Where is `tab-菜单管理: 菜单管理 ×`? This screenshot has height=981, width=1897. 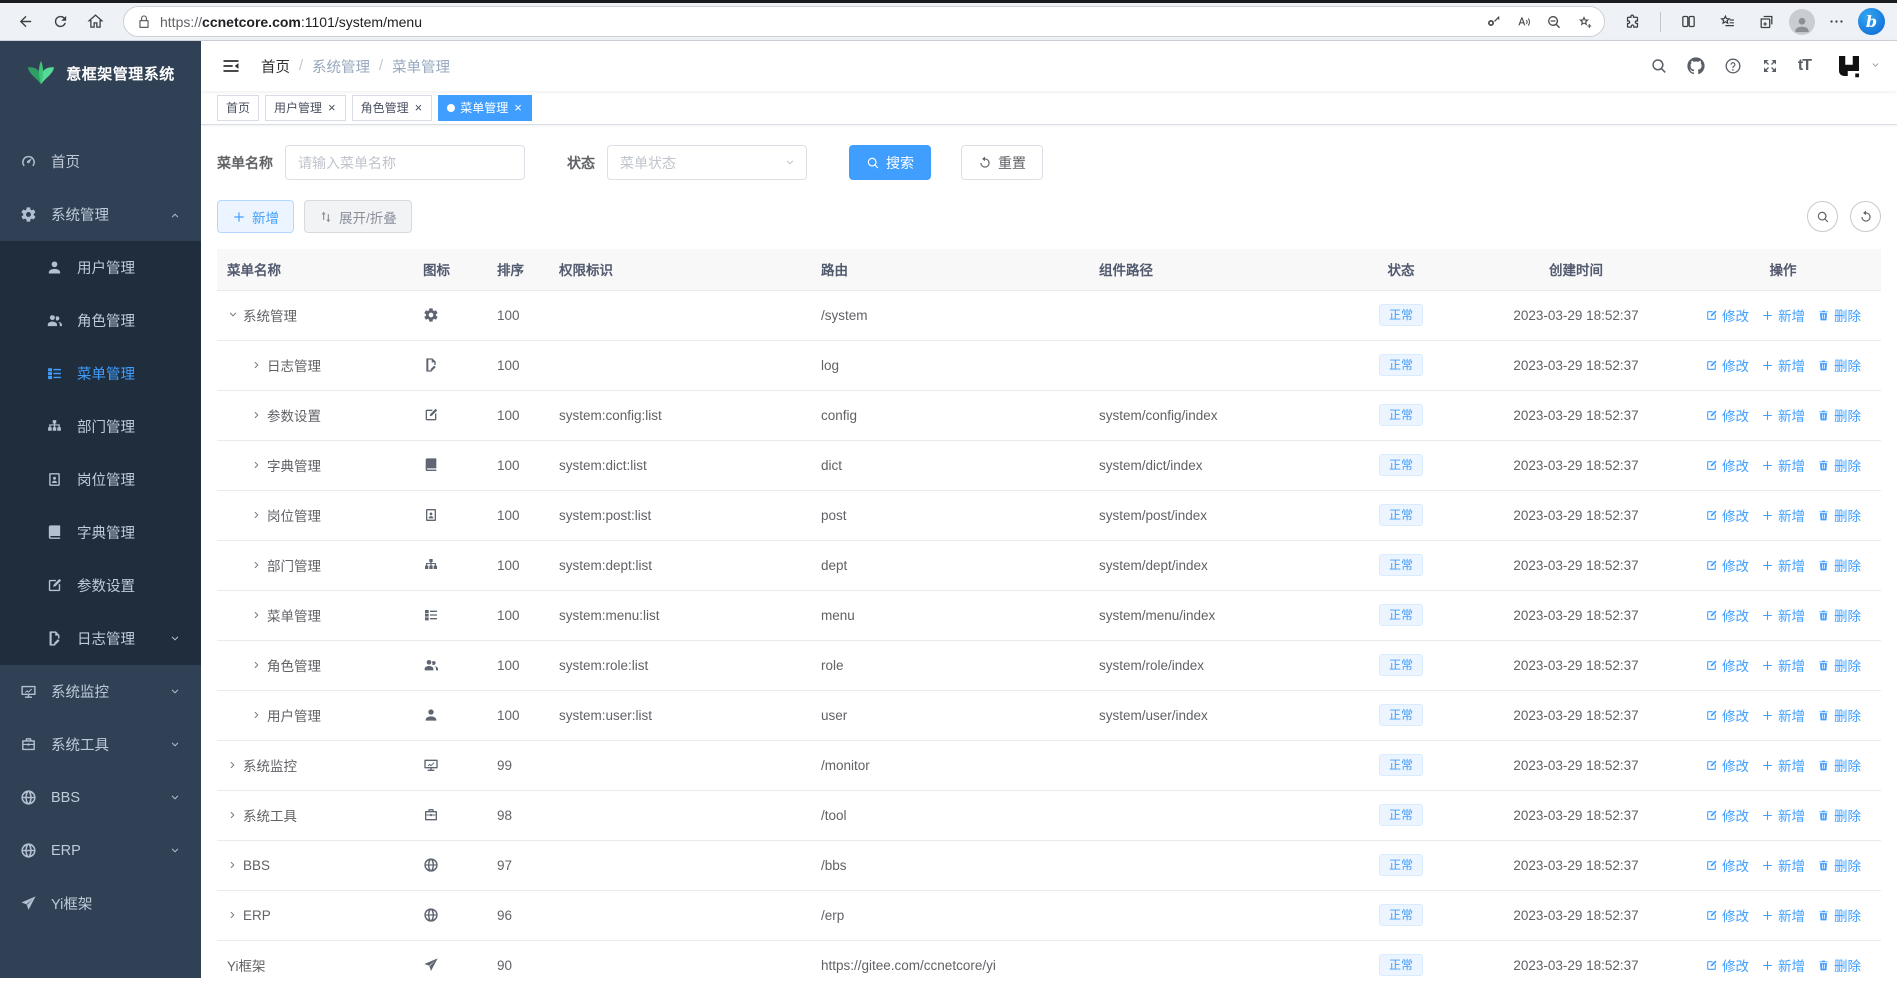 tab-菜单管理: 菜单管理 × is located at coordinates (485, 107).